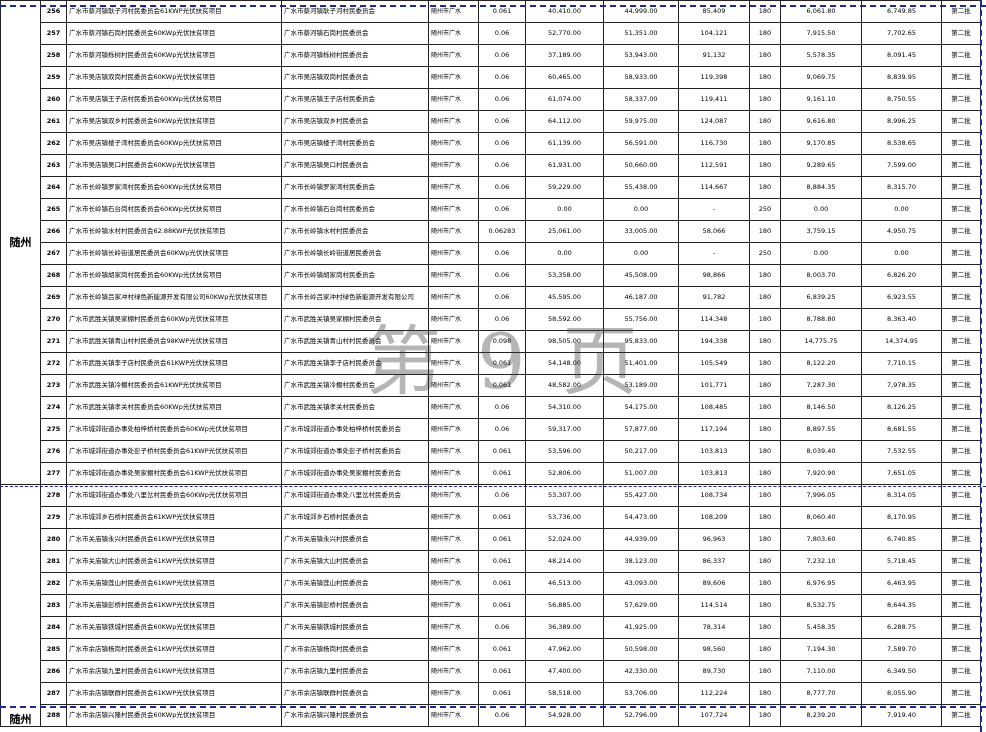  Describe the element at coordinates (564, 605) in the screenshot. I see `value-a: 56,885.00` at that location.